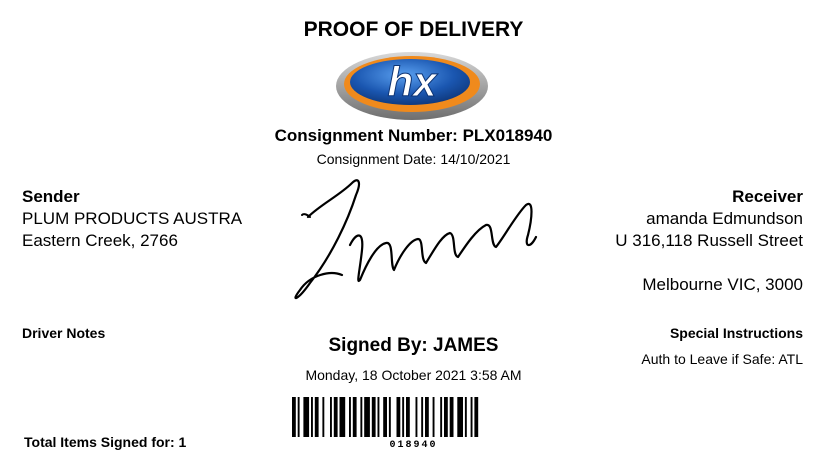  I want to click on logo-text: hx, so click(412, 81).